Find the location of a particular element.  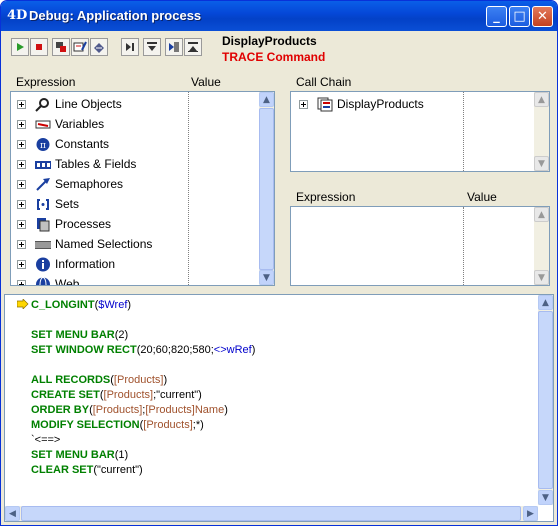

code-line: C_LONGINT($Wref) is located at coordinates (81, 305).